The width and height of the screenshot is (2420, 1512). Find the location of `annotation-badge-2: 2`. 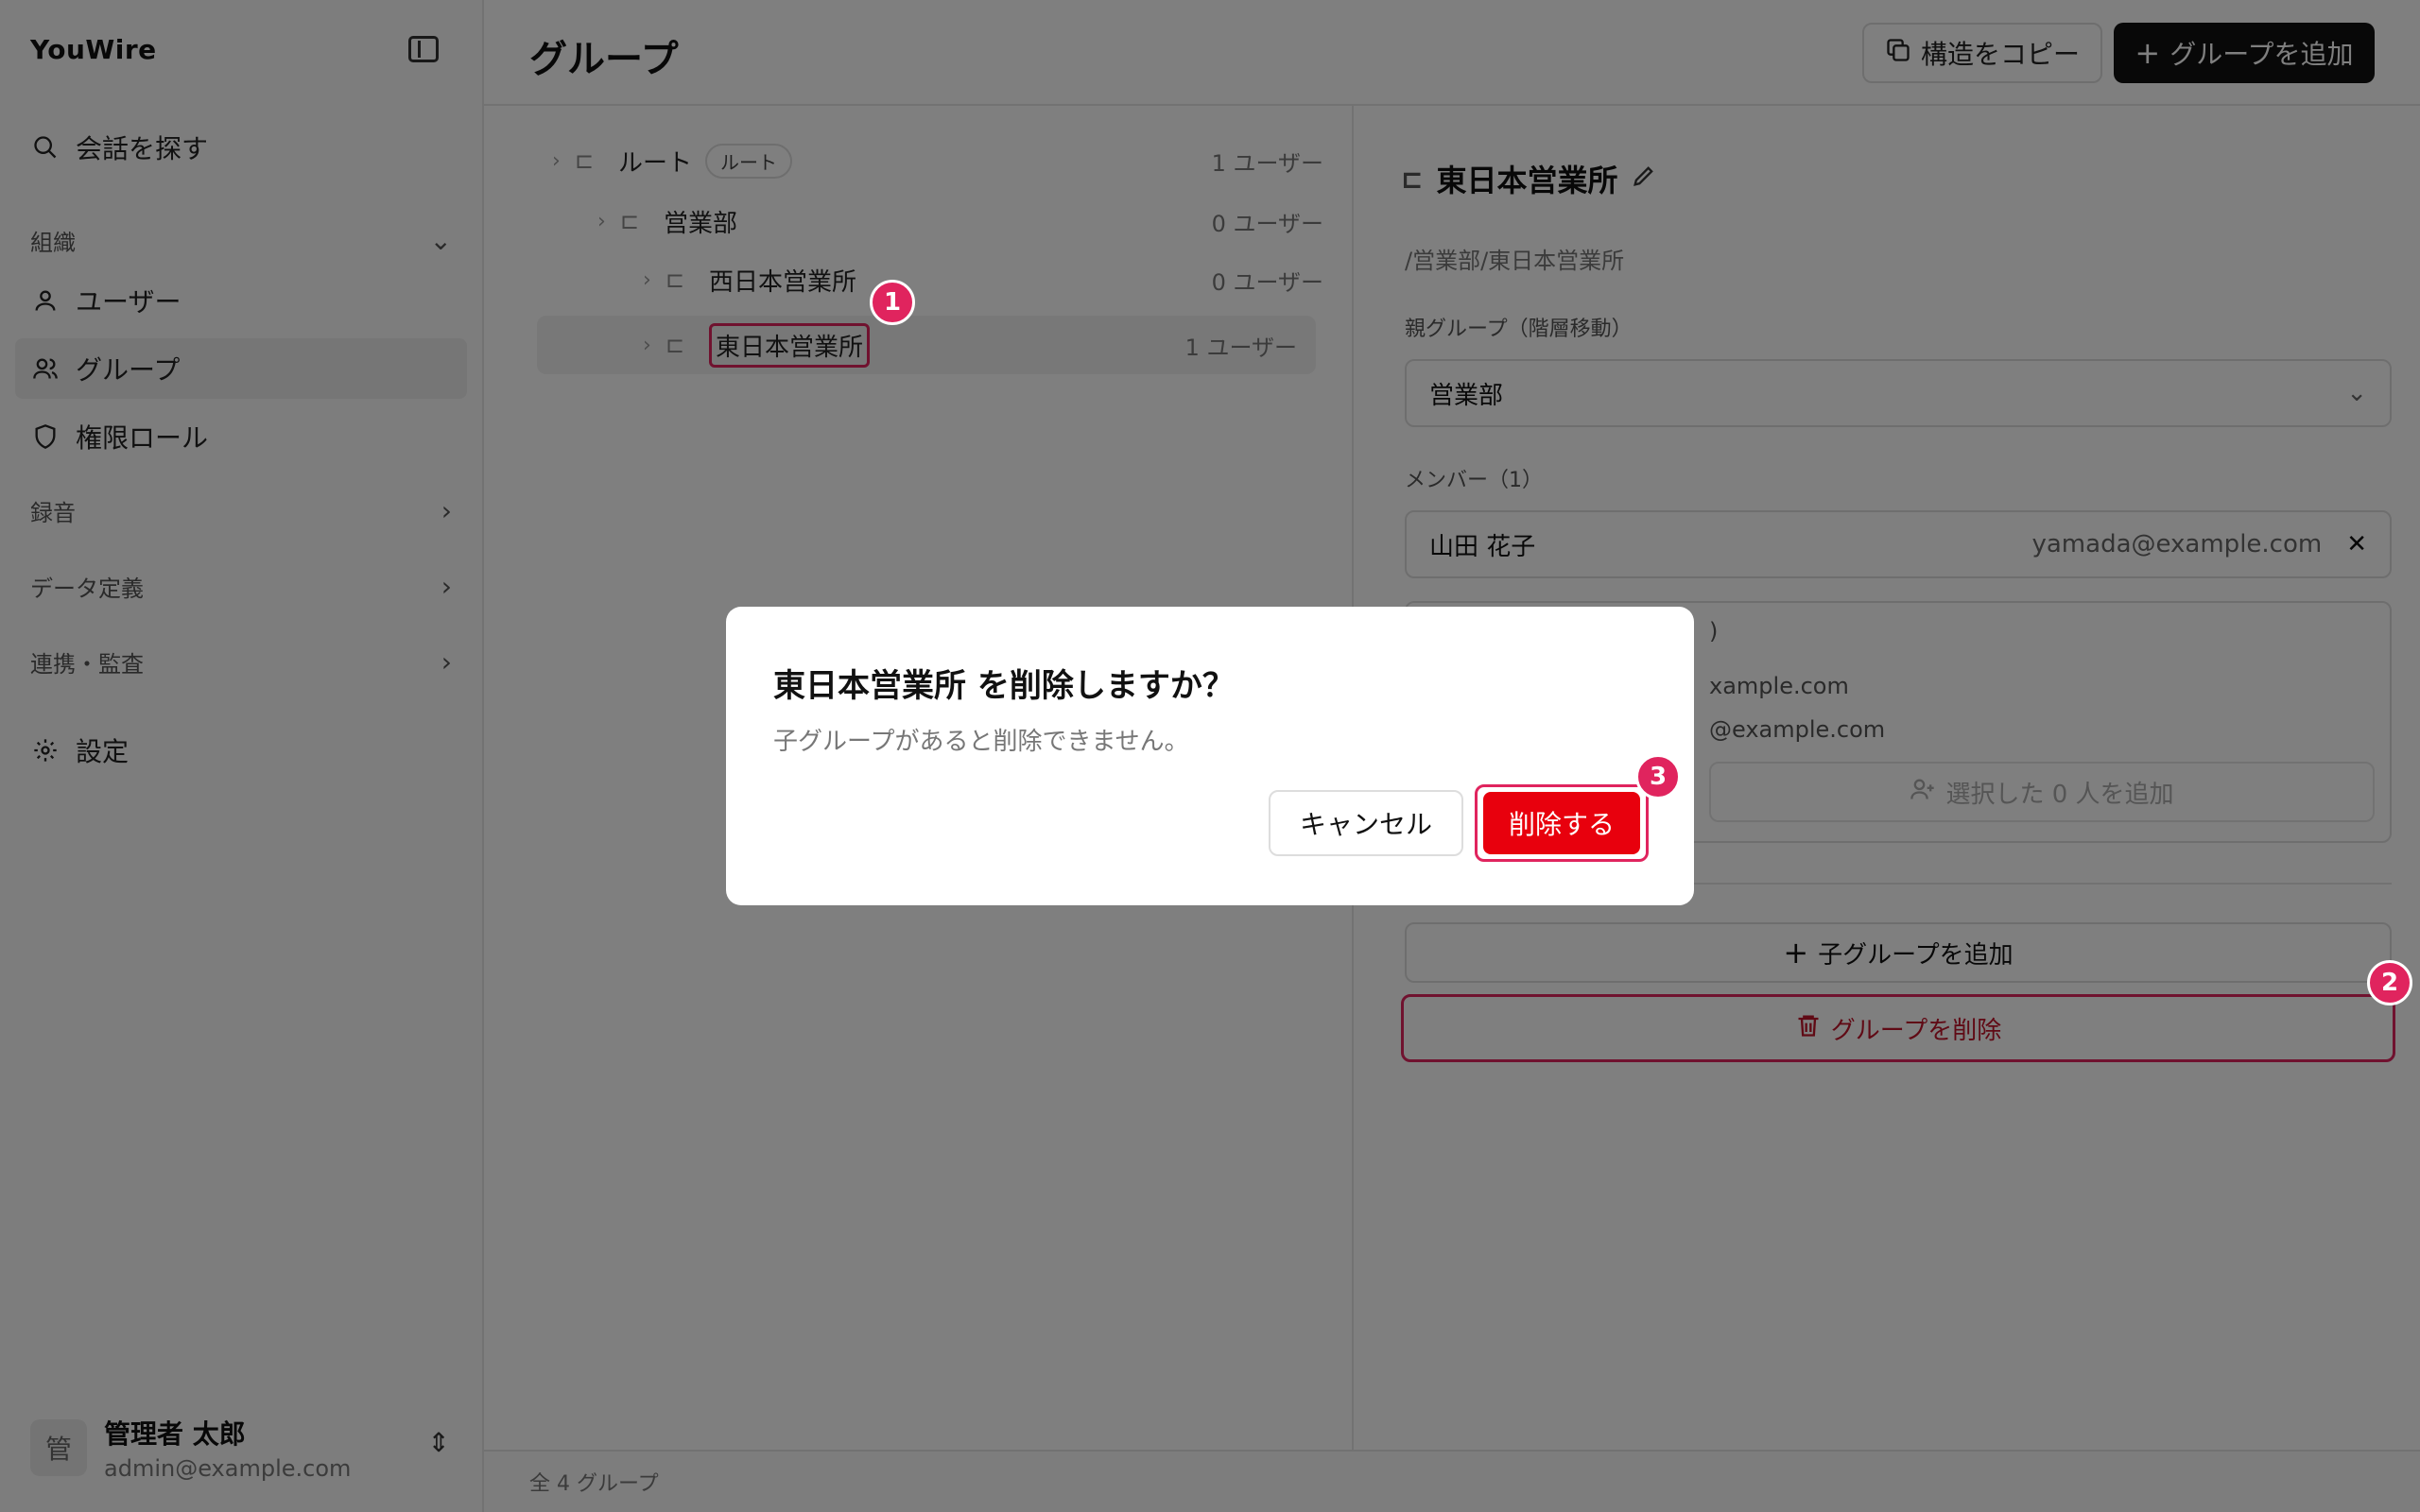

annotation-badge-2: 2 is located at coordinates (2389, 982).